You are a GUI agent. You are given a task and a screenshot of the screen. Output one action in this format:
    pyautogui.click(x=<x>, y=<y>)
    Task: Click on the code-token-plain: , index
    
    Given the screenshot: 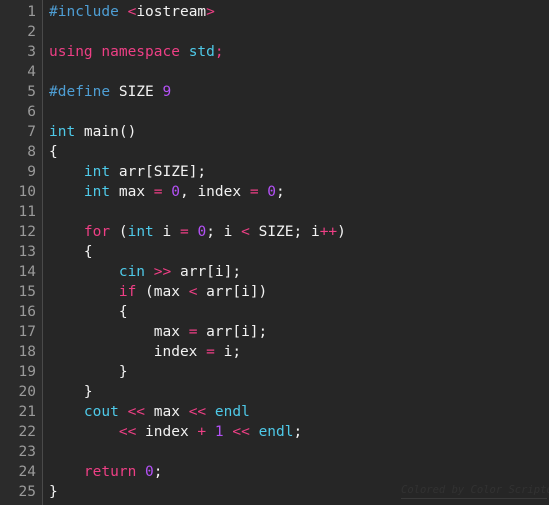 What is the action you would take?
    pyautogui.click(x=214, y=192)
    